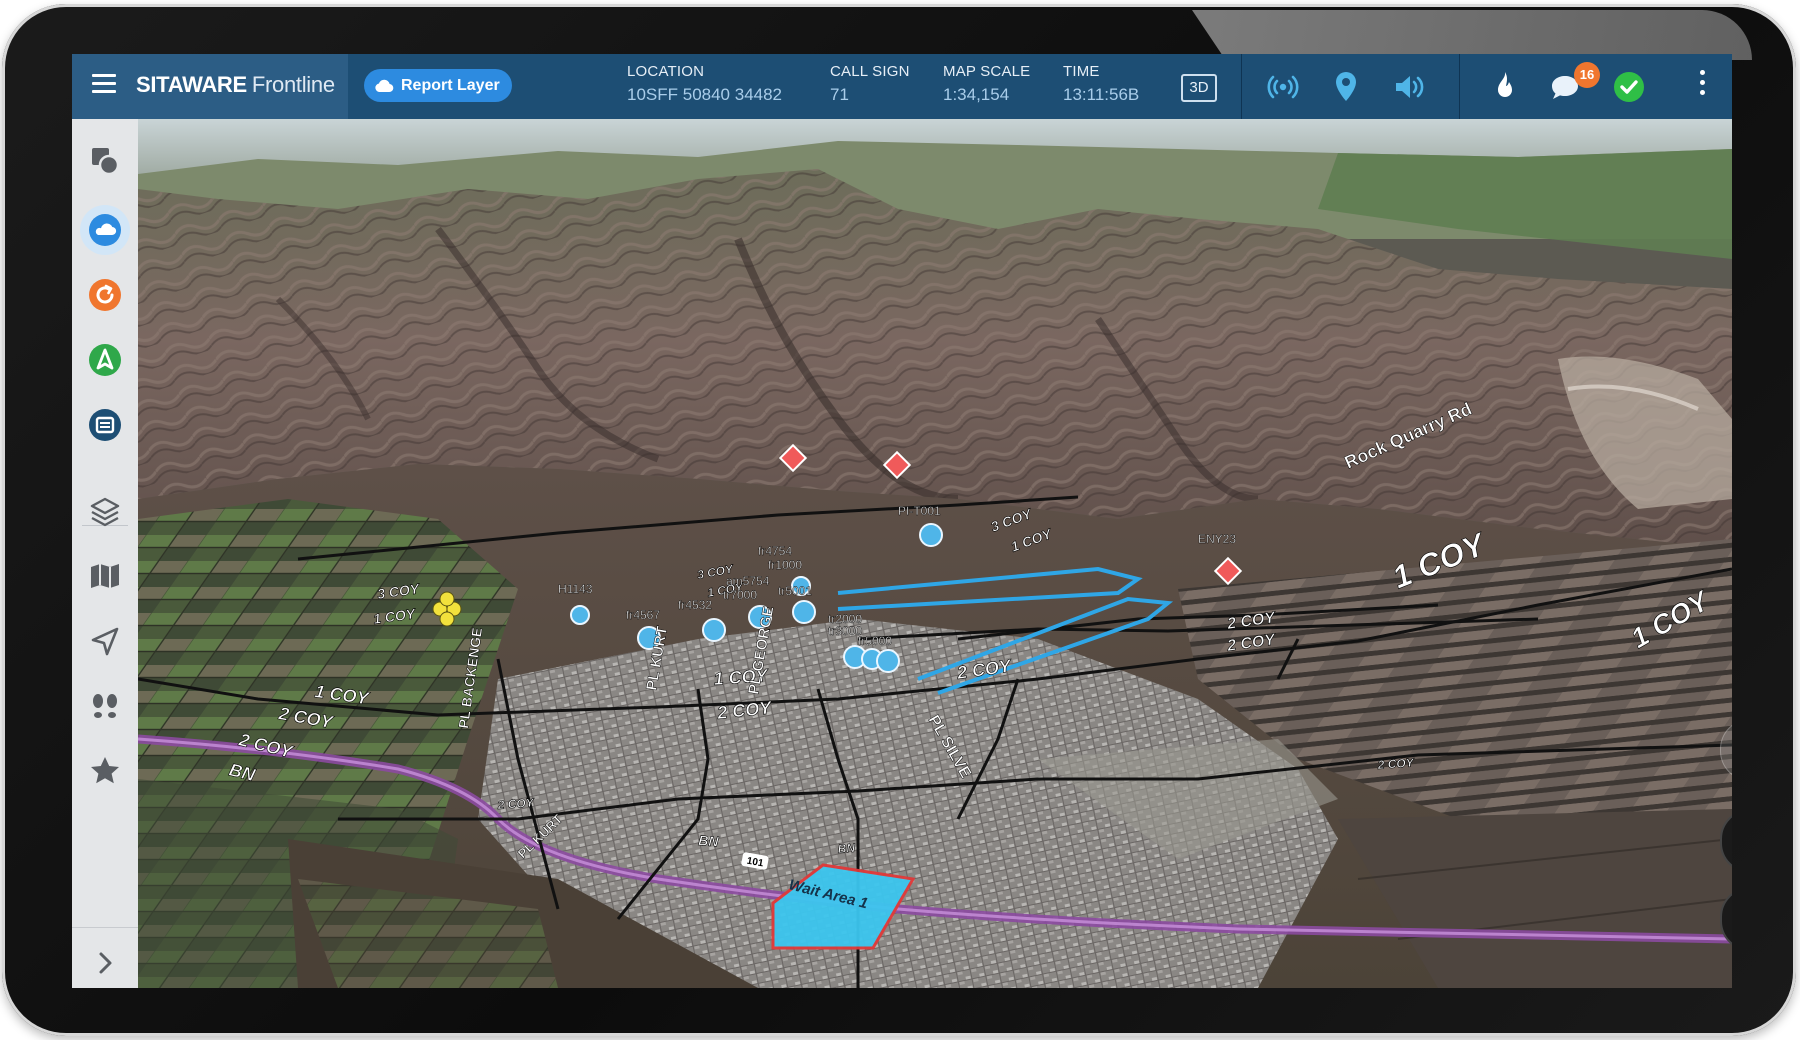 This screenshot has height=1040, width=1800. I want to click on callsign-value: 71, so click(839, 94).